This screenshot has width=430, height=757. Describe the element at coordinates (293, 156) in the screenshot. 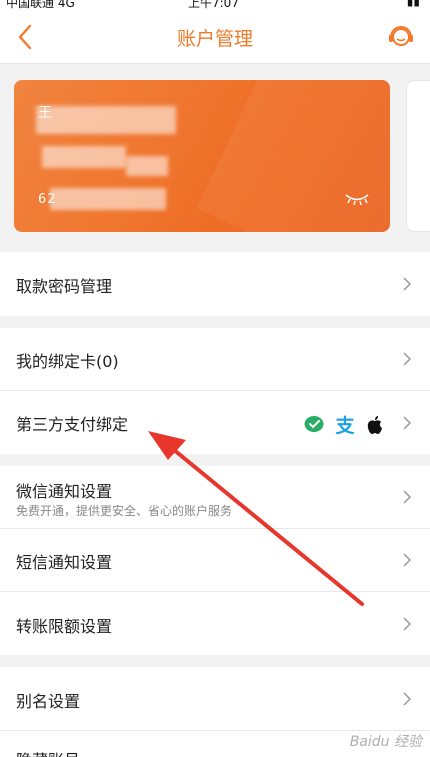

I see `card-sheen` at that location.